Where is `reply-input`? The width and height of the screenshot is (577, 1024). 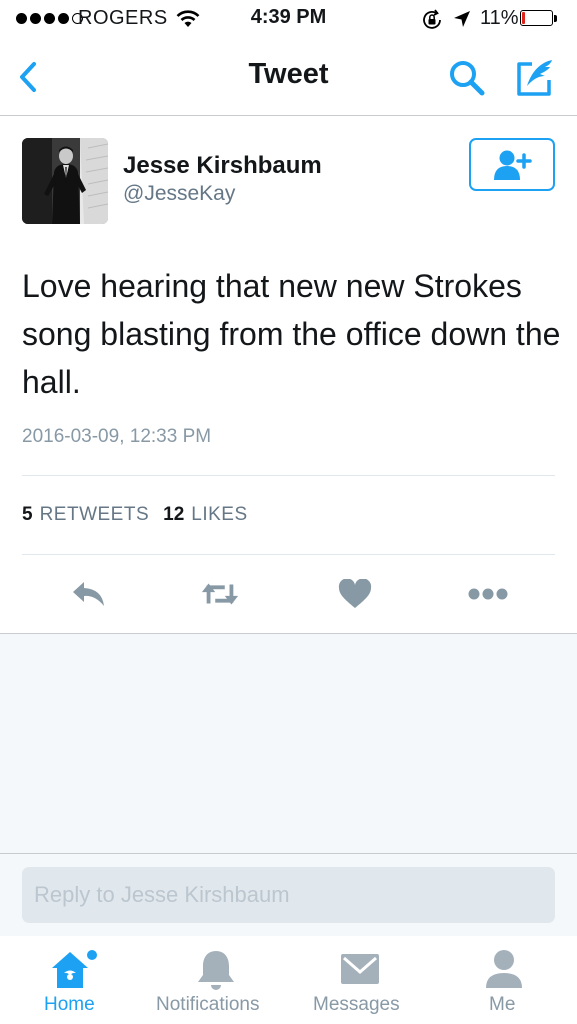 reply-input is located at coordinates (288, 895).